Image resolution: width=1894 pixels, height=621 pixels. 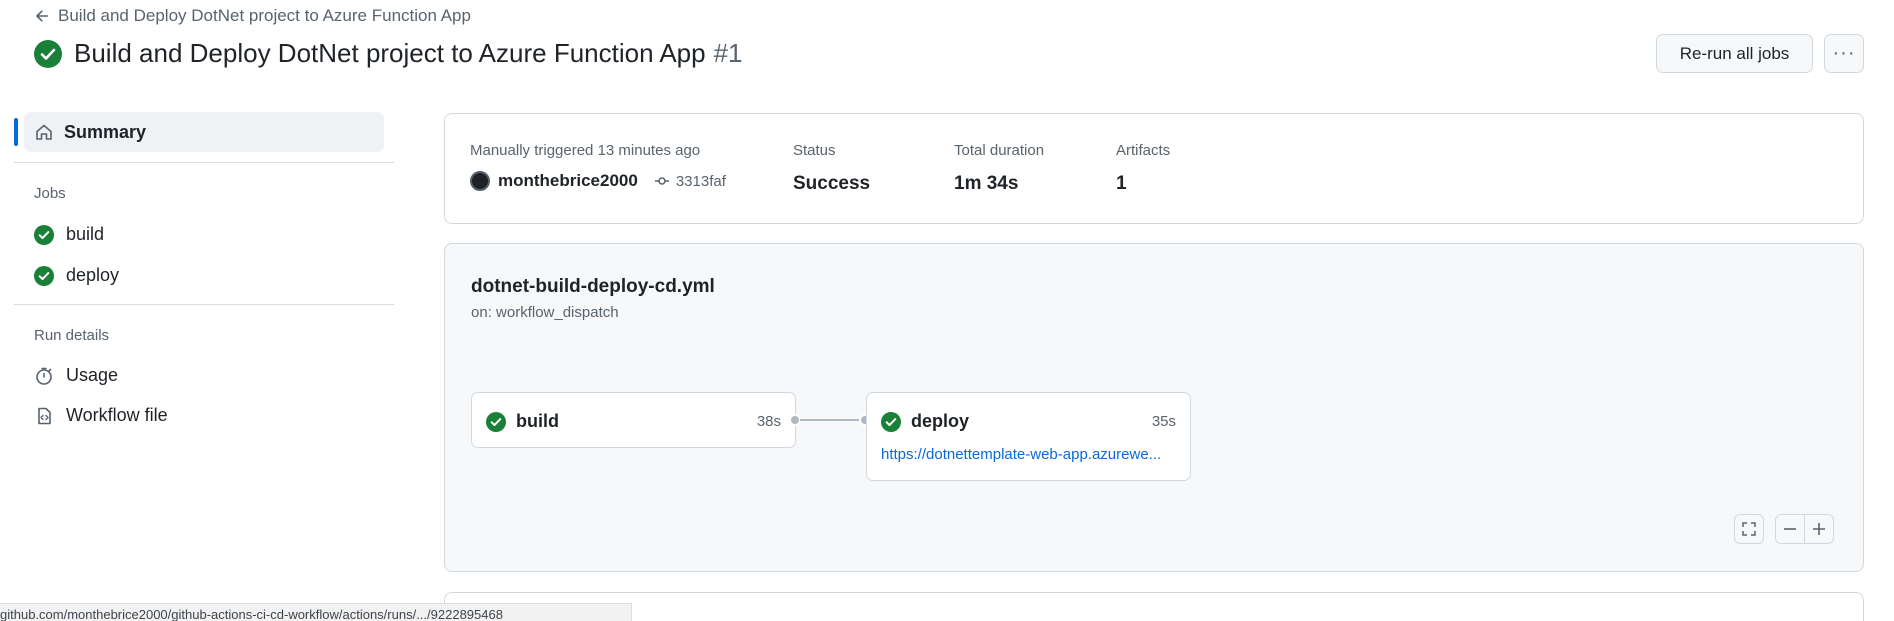 I want to click on job-name: deploy, so click(x=940, y=421).